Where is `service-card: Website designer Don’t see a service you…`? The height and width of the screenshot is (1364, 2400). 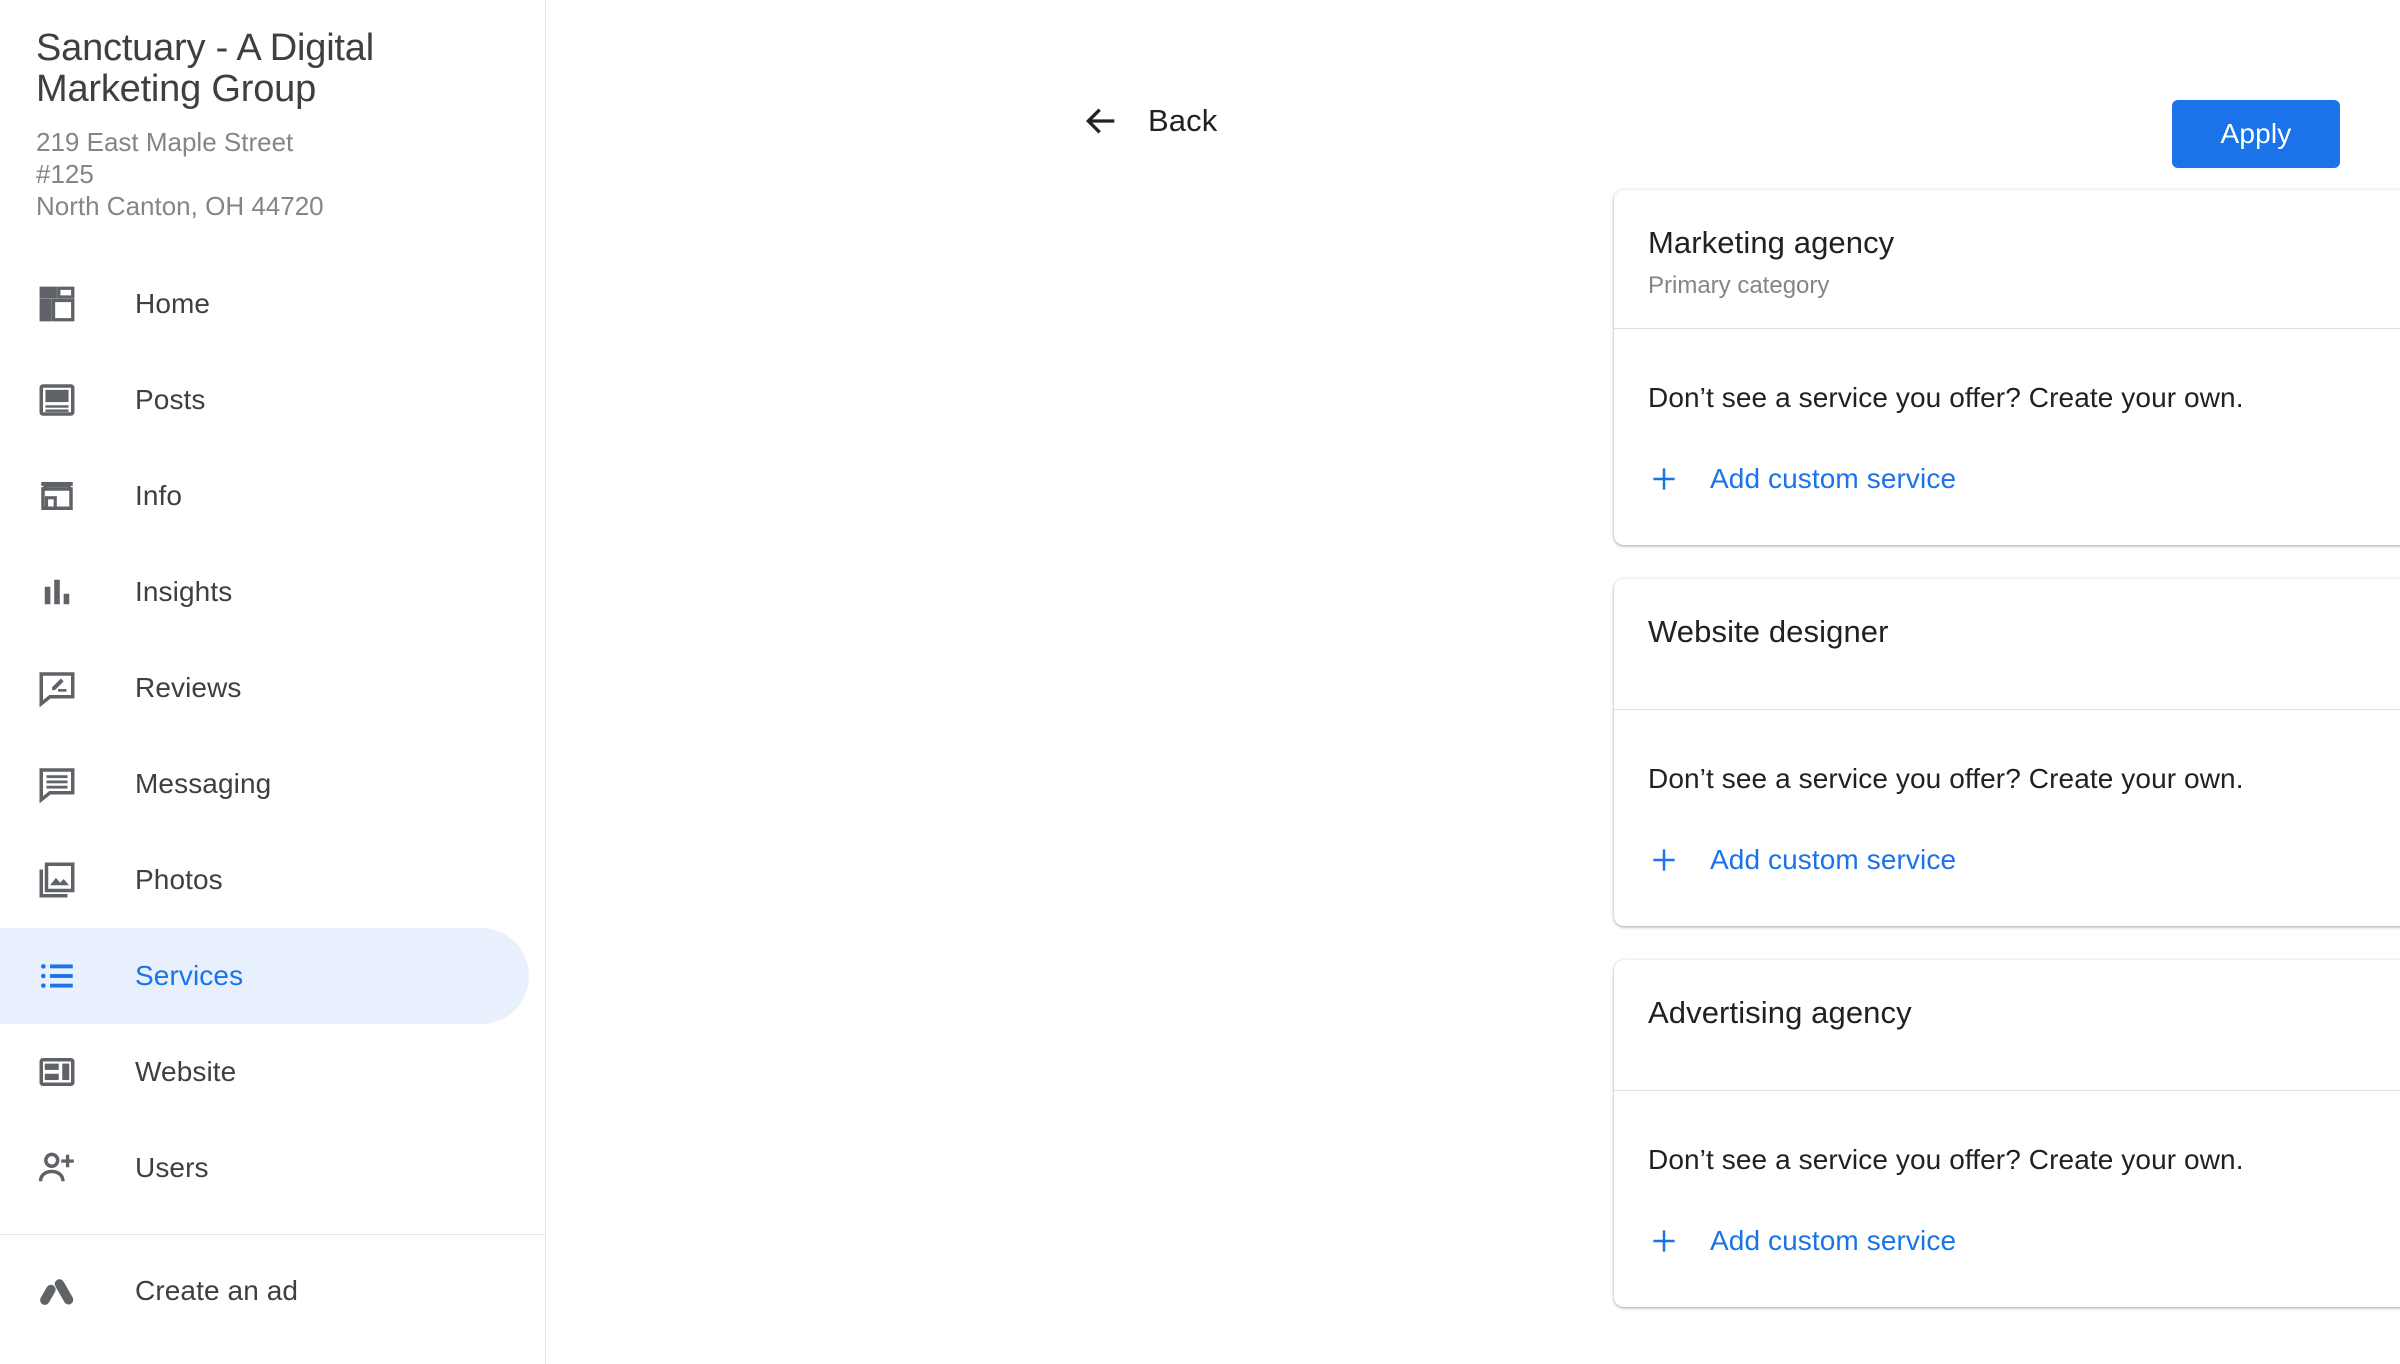
service-card: Website designer Don’t see a service you… is located at coordinates (2007, 752).